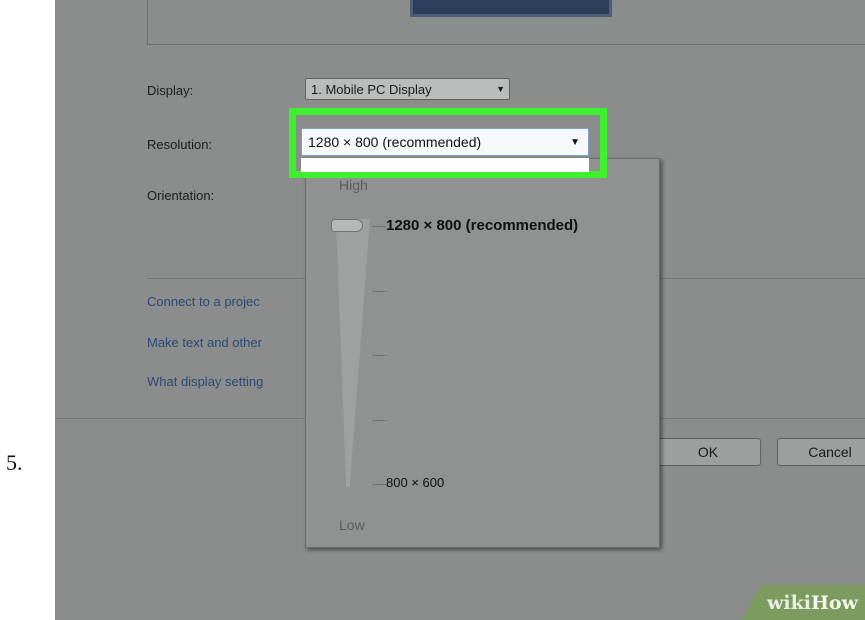 The height and width of the screenshot is (620, 865). What do you see at coordinates (205, 381) in the screenshot?
I see `display-settings-help-link: What display setting` at bounding box center [205, 381].